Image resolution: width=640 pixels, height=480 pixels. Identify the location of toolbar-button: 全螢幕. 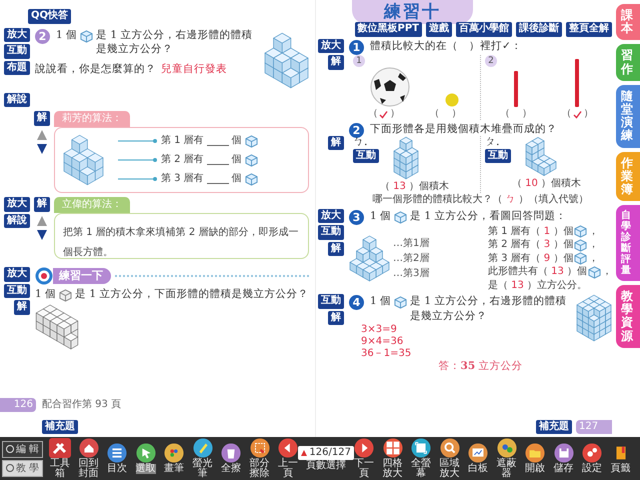
(421, 458).